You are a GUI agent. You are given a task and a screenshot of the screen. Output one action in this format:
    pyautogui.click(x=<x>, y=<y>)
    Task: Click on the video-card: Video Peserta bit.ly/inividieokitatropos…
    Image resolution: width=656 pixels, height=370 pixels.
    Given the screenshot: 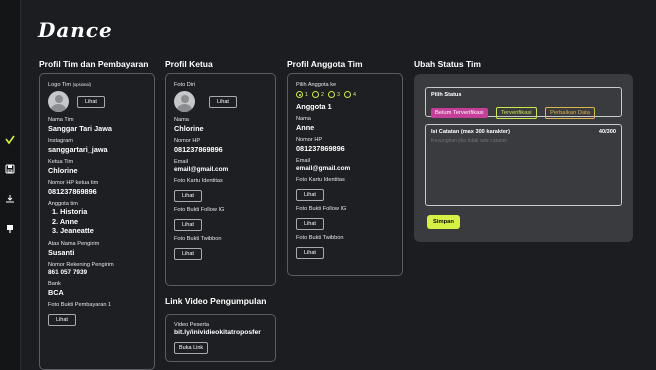 What is the action you would take?
    pyautogui.click(x=220, y=338)
    